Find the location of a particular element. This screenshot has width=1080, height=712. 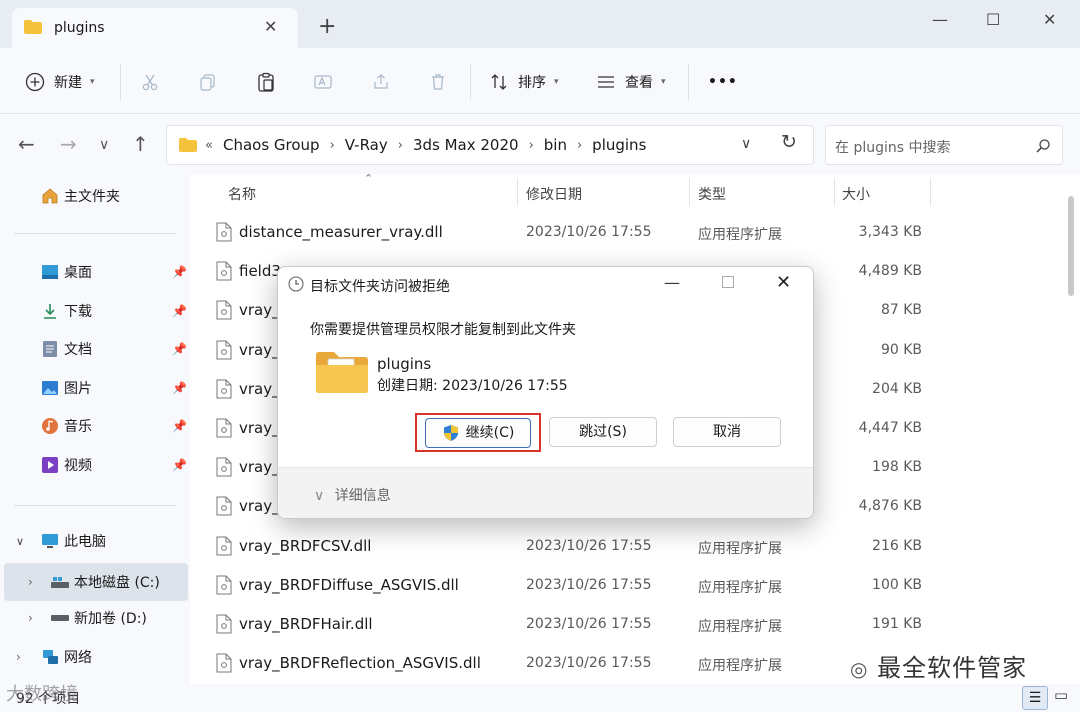

breadcrumb-item: 3ds Max 2020 is located at coordinates (466, 145).